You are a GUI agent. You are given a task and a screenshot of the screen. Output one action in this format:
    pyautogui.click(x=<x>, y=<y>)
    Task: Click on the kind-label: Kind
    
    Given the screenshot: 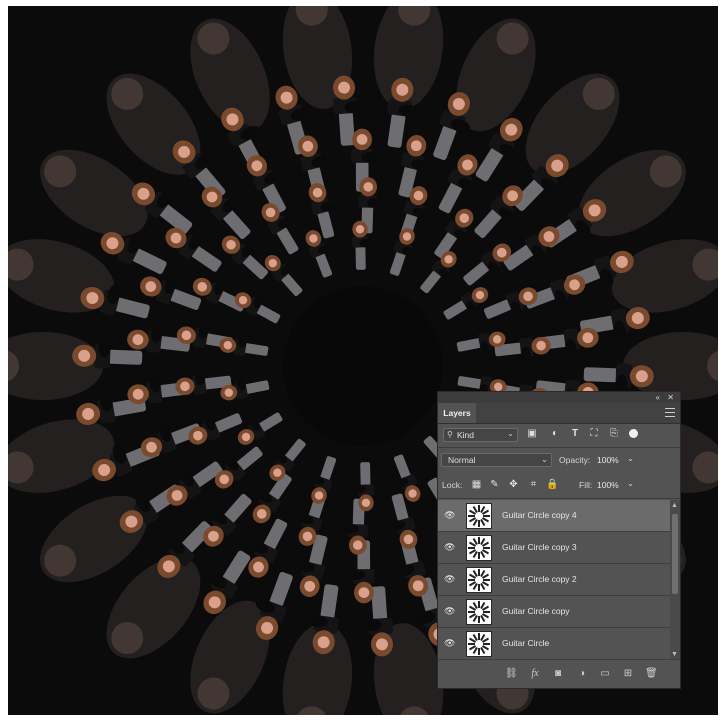 What is the action you would take?
    pyautogui.click(x=466, y=435)
    